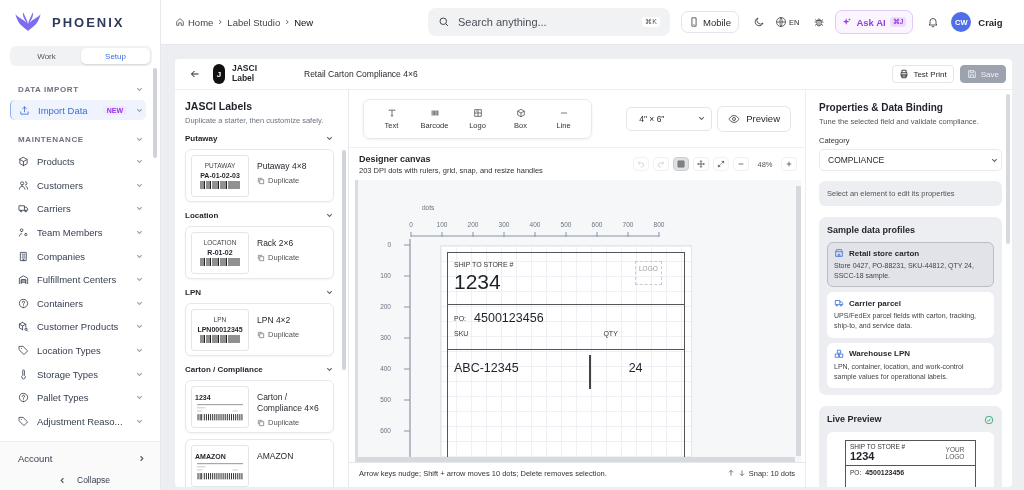  Describe the element at coordinates (62, 256) in the screenshot. I see `nav-label: Companies` at that location.